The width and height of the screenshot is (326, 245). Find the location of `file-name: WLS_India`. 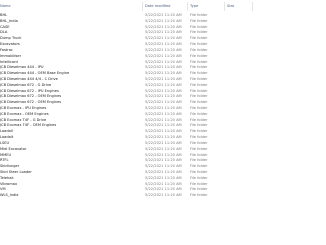

file-name: WLS_India is located at coordinates (9, 195).